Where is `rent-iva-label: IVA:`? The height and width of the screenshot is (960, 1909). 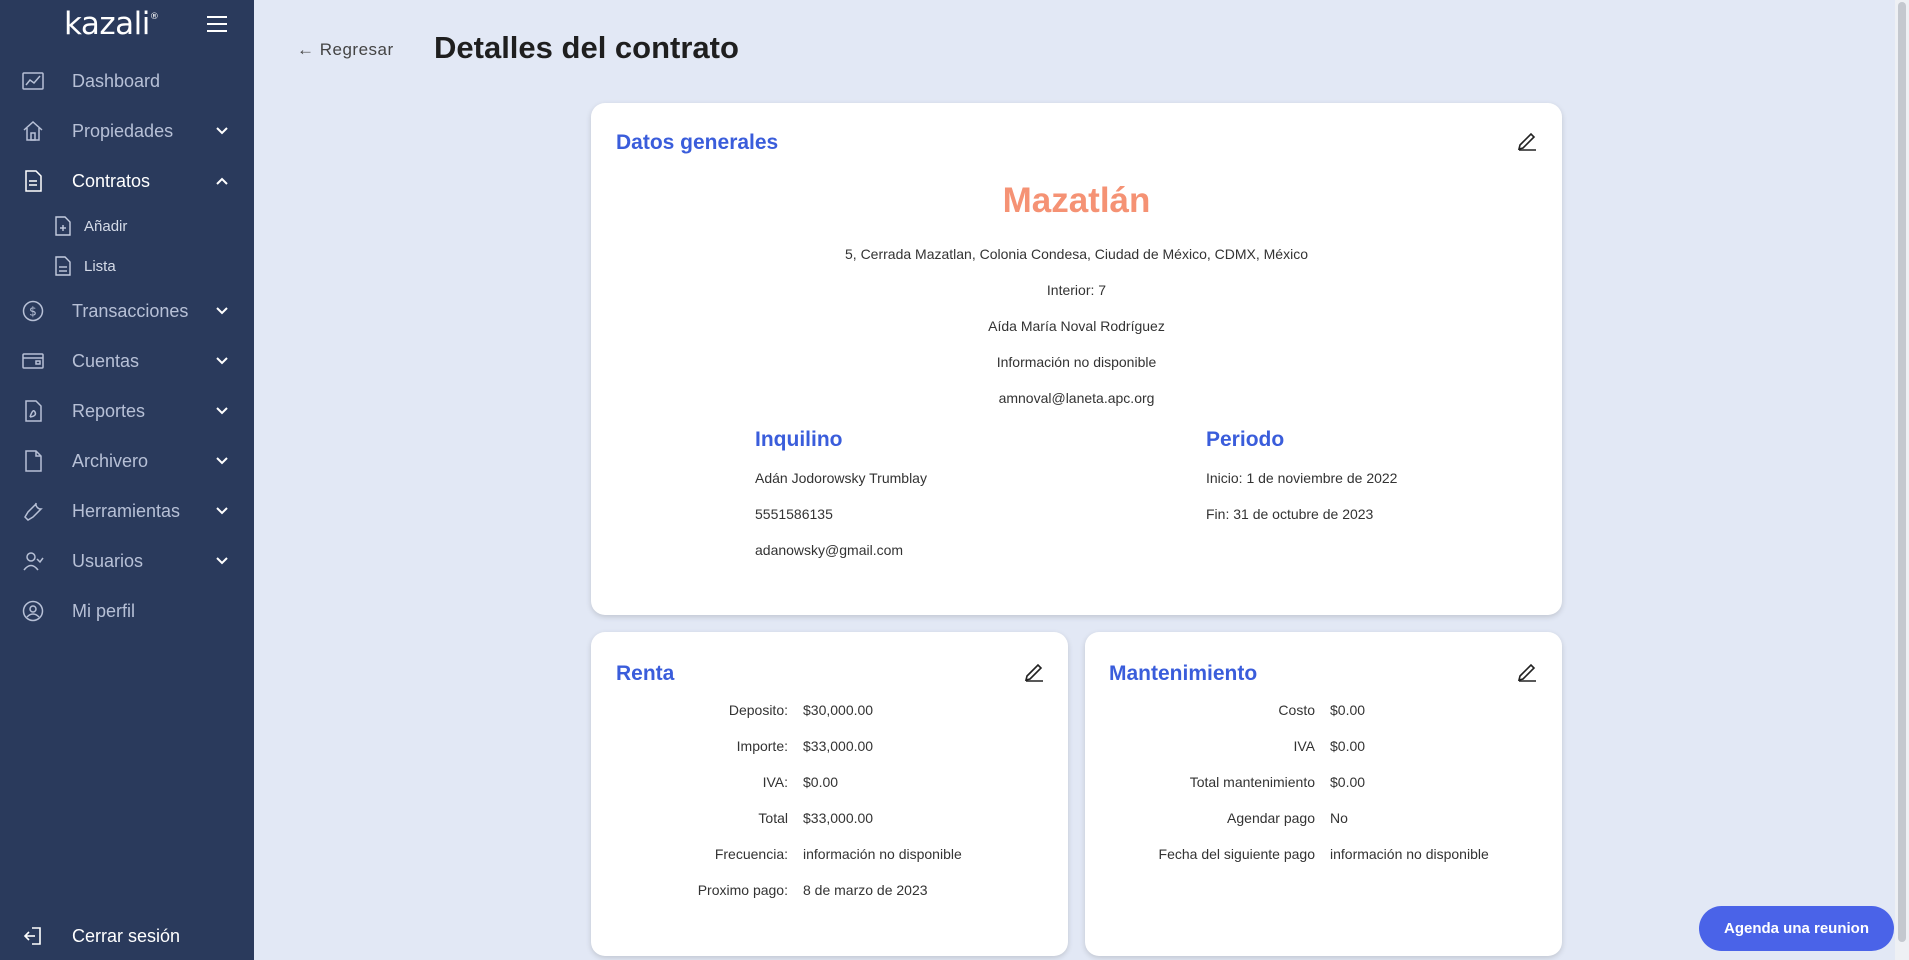
rent-iva-label: IVA: is located at coordinates (775, 782).